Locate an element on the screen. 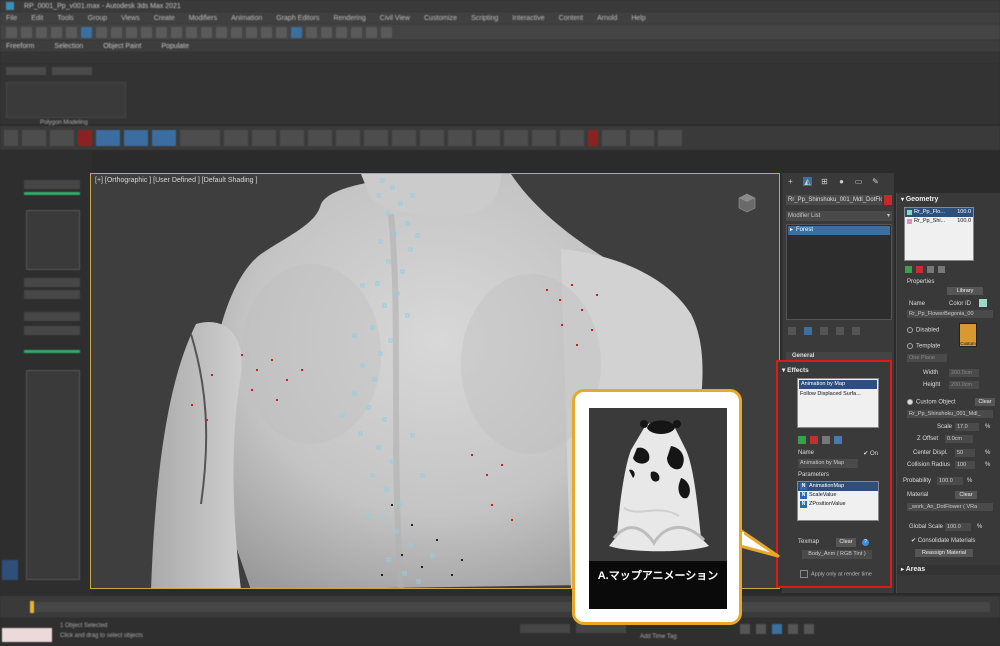 The height and width of the screenshot is (646, 1000). object-color-swatch is located at coordinates (888, 200).